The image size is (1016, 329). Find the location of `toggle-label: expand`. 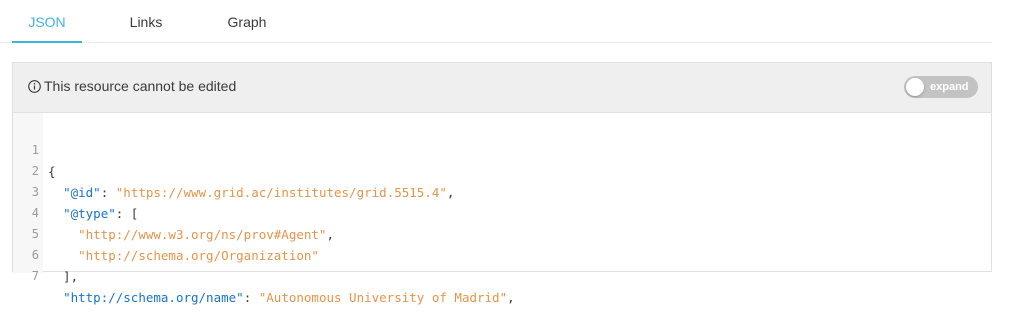

toggle-label: expand is located at coordinates (949, 87).